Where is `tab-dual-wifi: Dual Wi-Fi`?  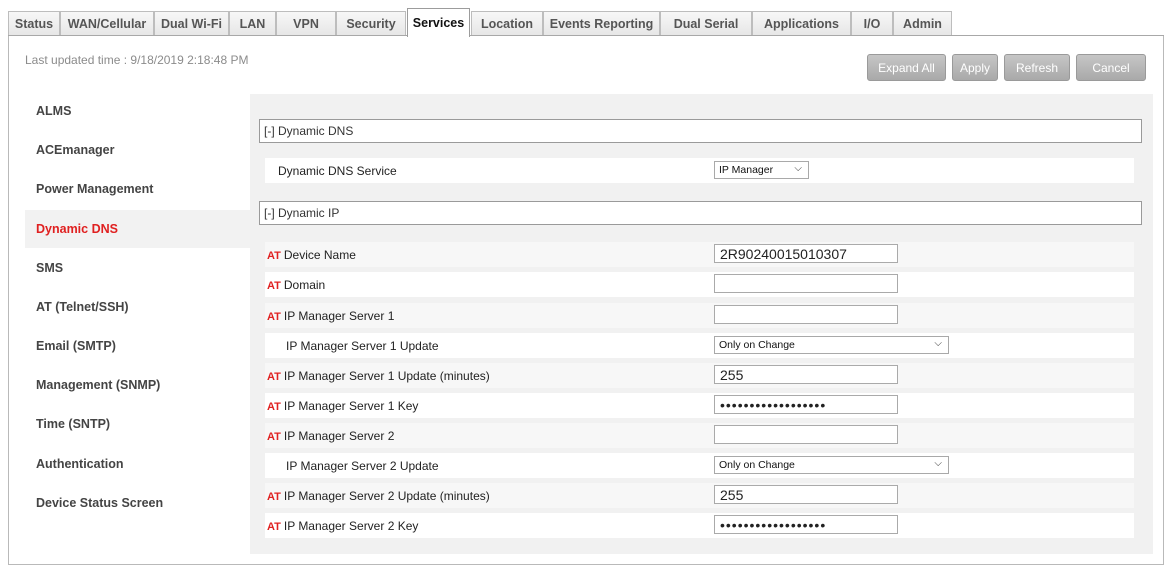 tab-dual-wifi: Dual Wi-Fi is located at coordinates (191, 23).